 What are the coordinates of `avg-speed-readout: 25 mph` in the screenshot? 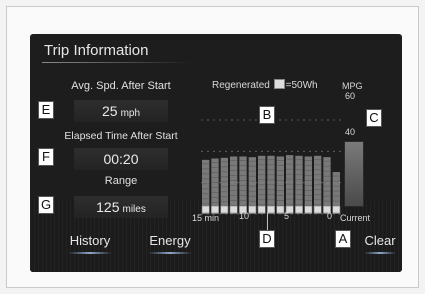 It's located at (121, 111).